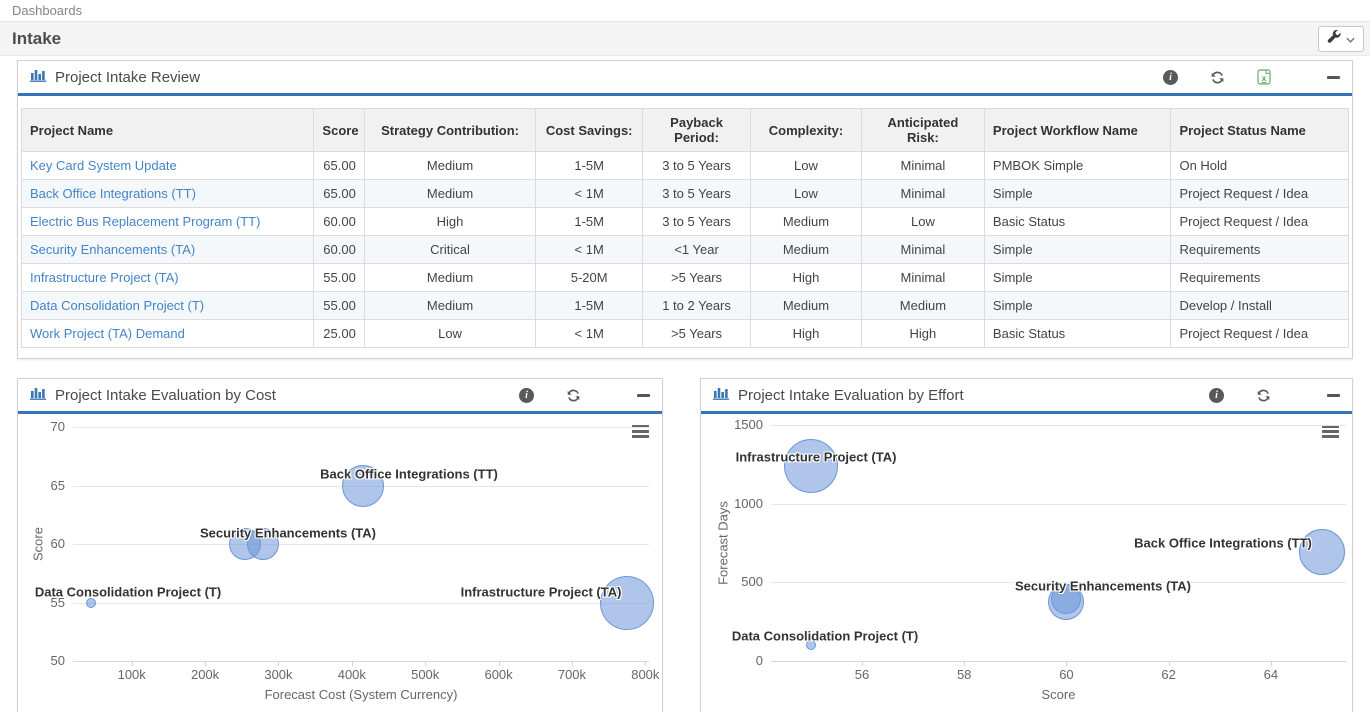  I want to click on x-axis-tick-label: 100k, so click(131, 674).